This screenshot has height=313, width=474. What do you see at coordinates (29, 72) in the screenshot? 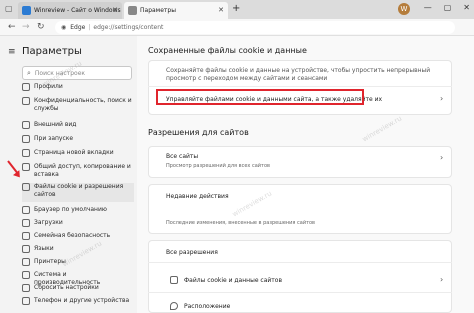
I see `search-icon: ⌕` at bounding box center [29, 72].